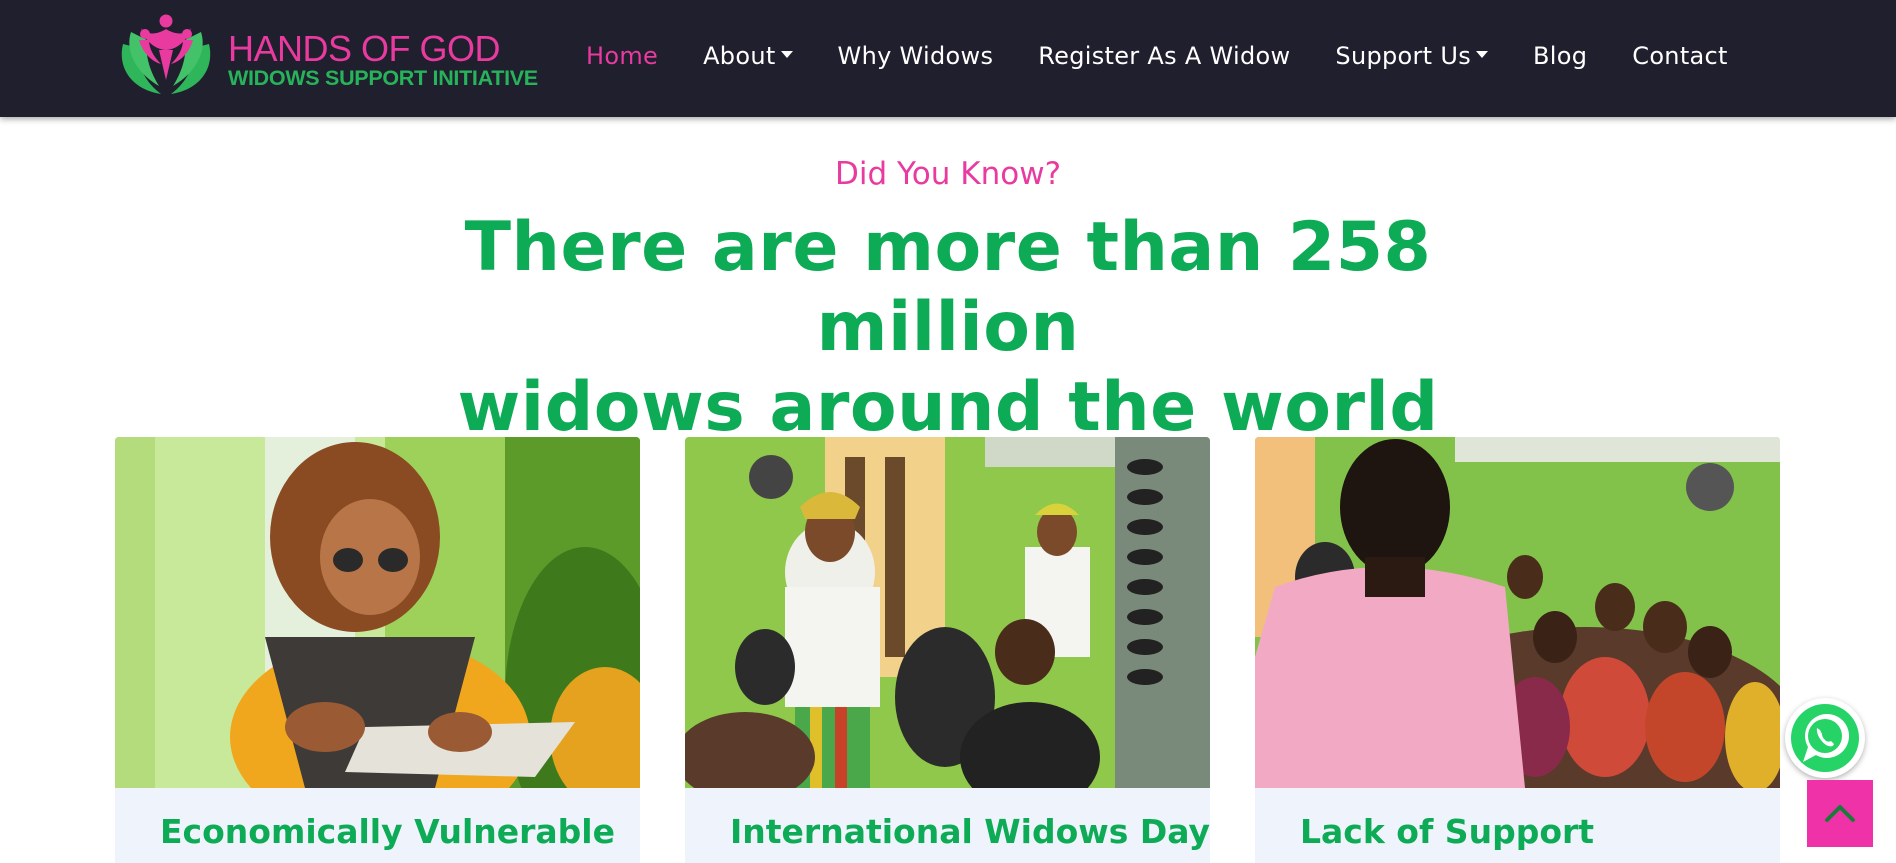  I want to click on chevron-up-icon, so click(1840, 813).